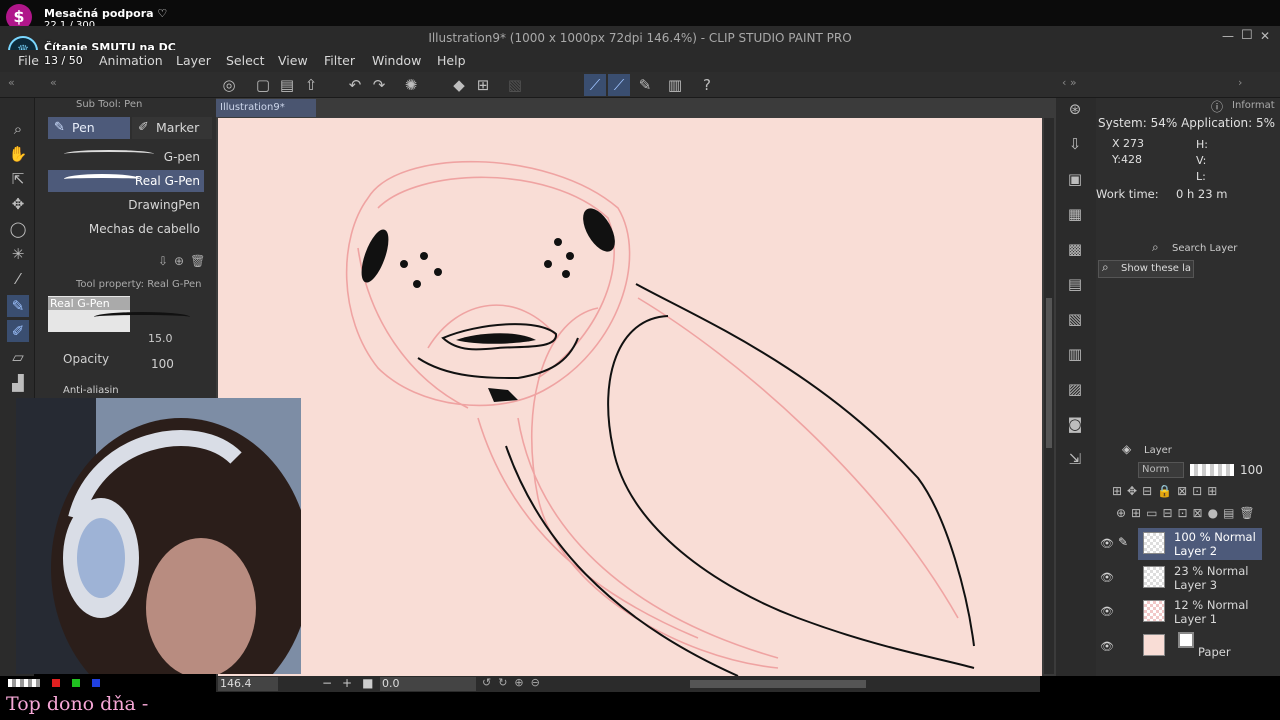  I want to click on panel-icon-5: ▩, so click(1075, 249).